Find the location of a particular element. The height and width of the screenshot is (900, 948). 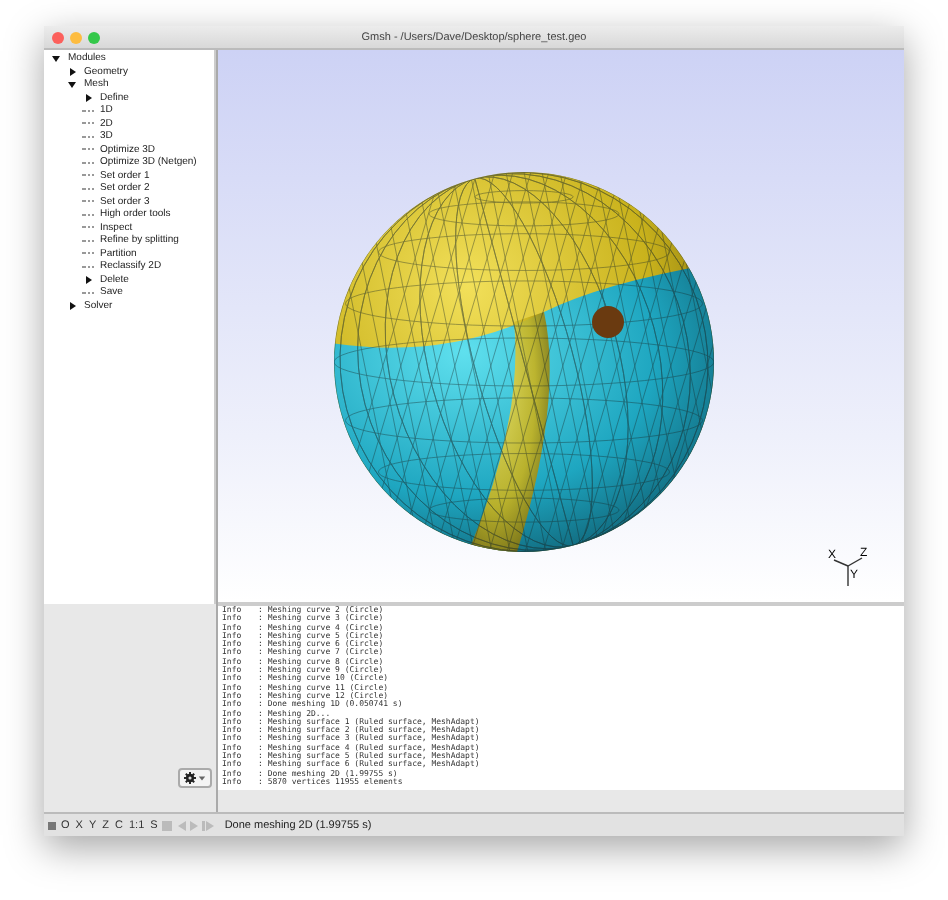

caret-icon is located at coordinates (202, 778).